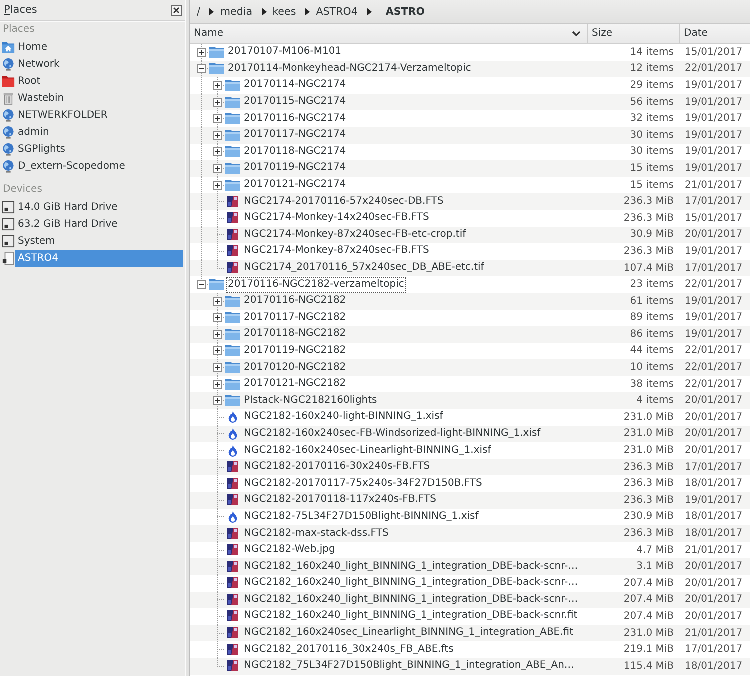 The height and width of the screenshot is (676, 750). I want to click on close-icon, so click(176, 10).